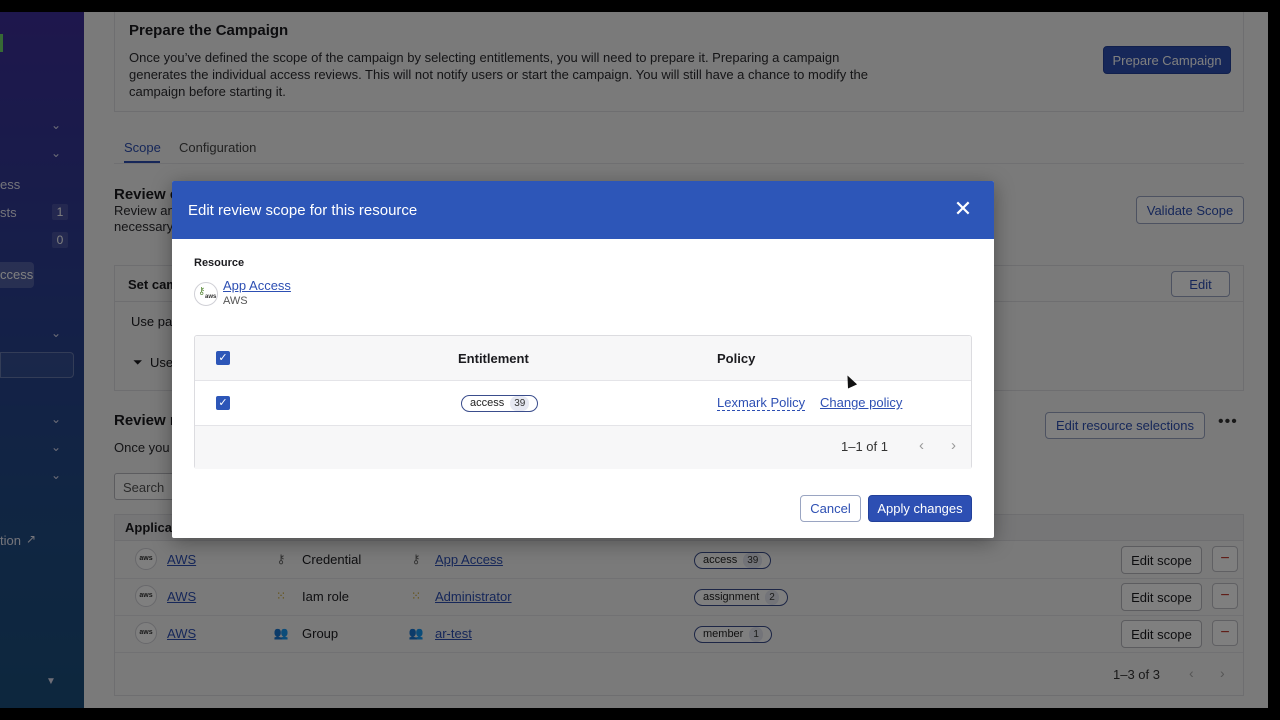  I want to click on next-page-icon: ›, so click(953, 445).